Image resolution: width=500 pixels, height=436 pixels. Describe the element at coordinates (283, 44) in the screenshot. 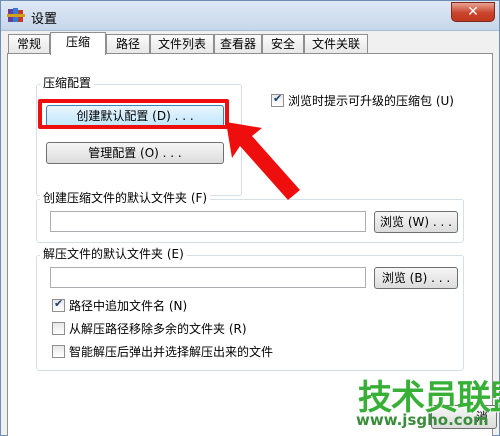

I see `tab-security: 安全` at that location.